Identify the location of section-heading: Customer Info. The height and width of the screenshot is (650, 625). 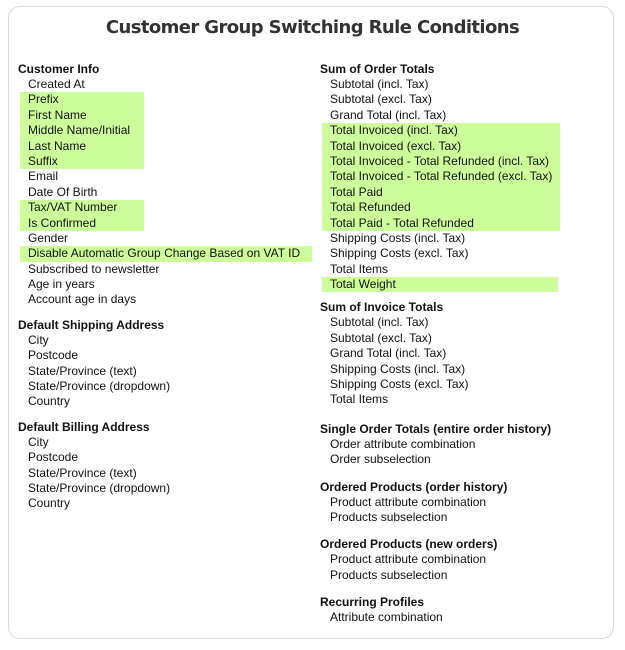
(59, 69).